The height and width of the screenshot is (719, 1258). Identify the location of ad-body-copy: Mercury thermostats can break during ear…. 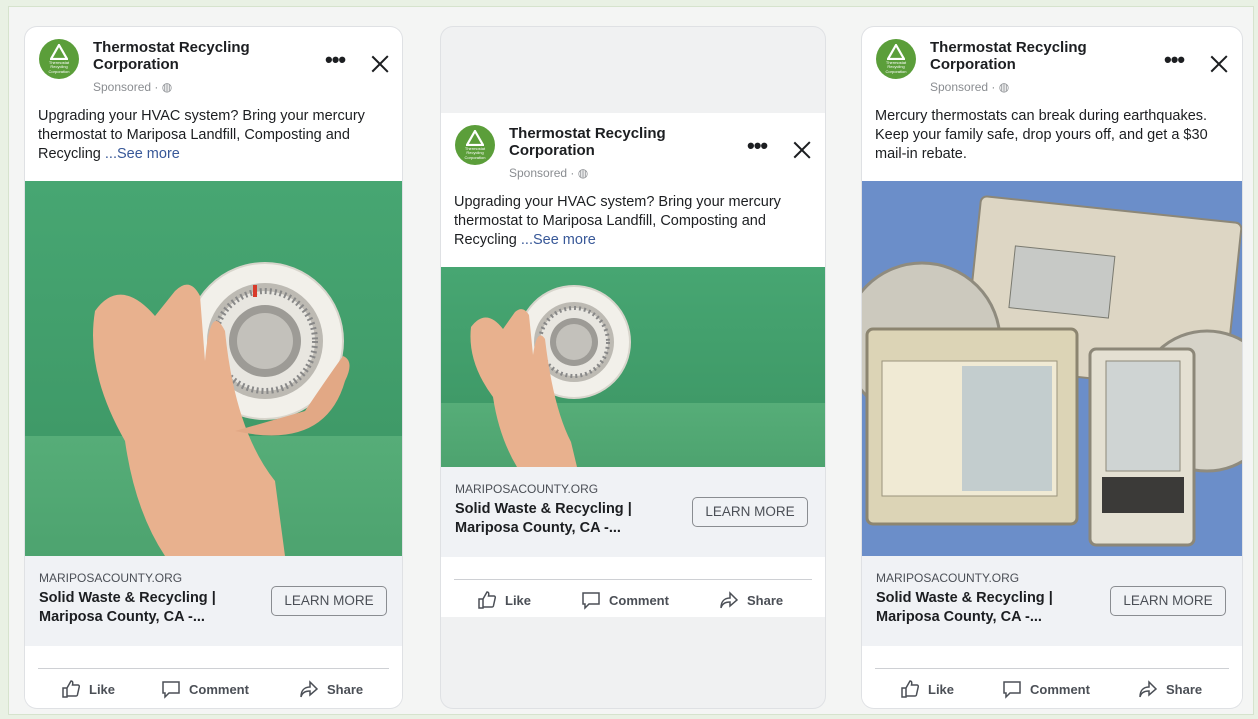
(1041, 135).